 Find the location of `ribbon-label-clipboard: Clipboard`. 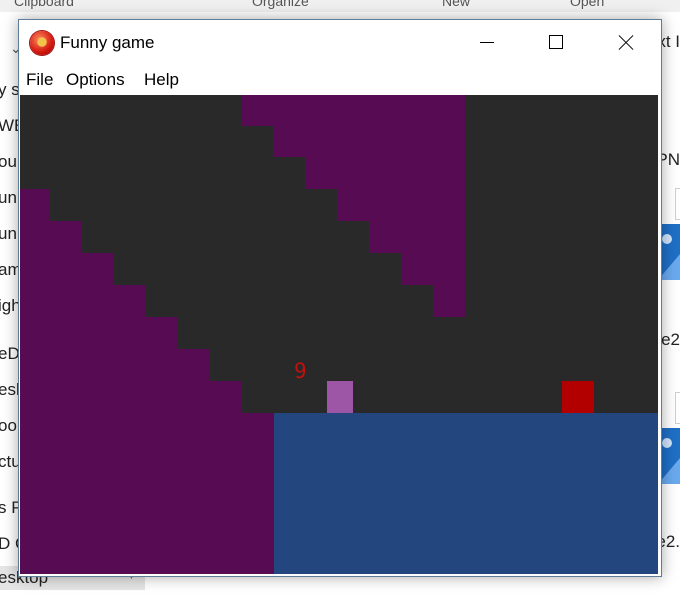

ribbon-label-clipboard: Clipboard is located at coordinates (44, 4).